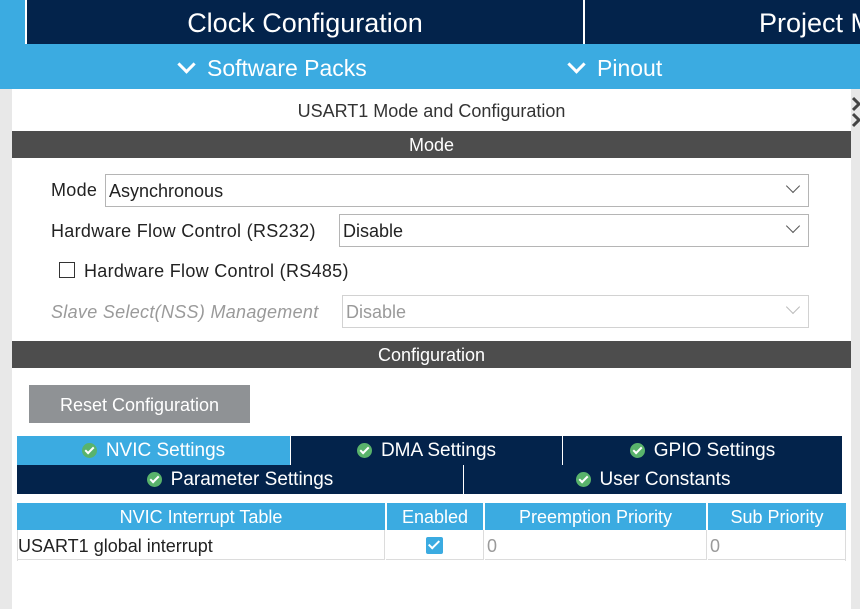  Describe the element at coordinates (630, 68) in the screenshot. I see `pinout-label: Pinout` at that location.